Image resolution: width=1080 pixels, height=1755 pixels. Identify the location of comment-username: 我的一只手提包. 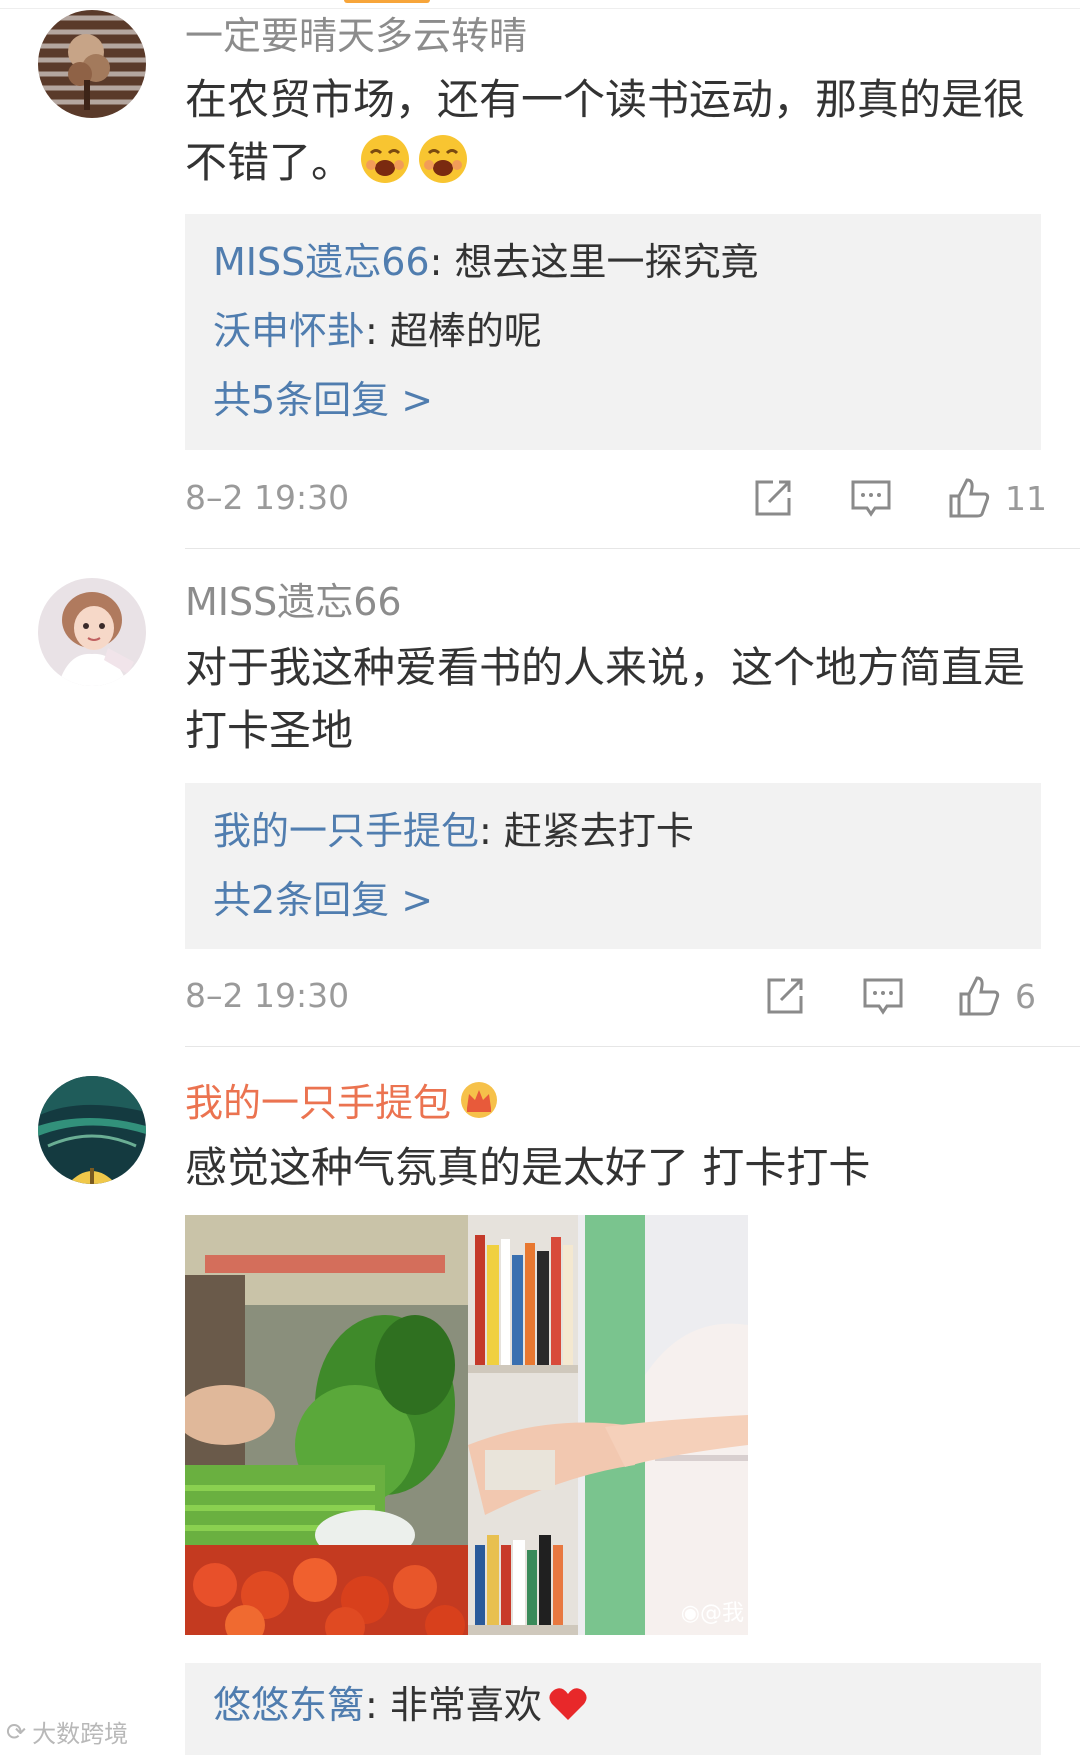
(342, 1102).